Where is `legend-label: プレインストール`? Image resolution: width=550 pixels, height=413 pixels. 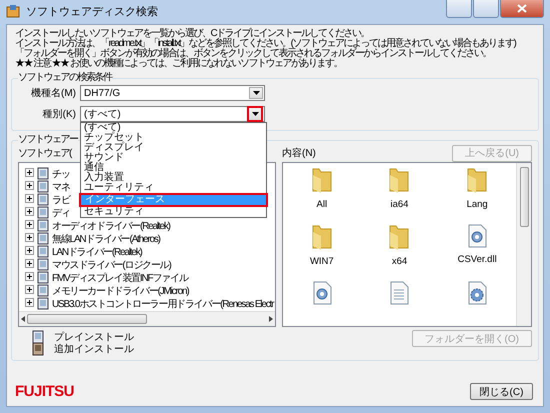
legend-label: プレインストール is located at coordinates (94, 337).